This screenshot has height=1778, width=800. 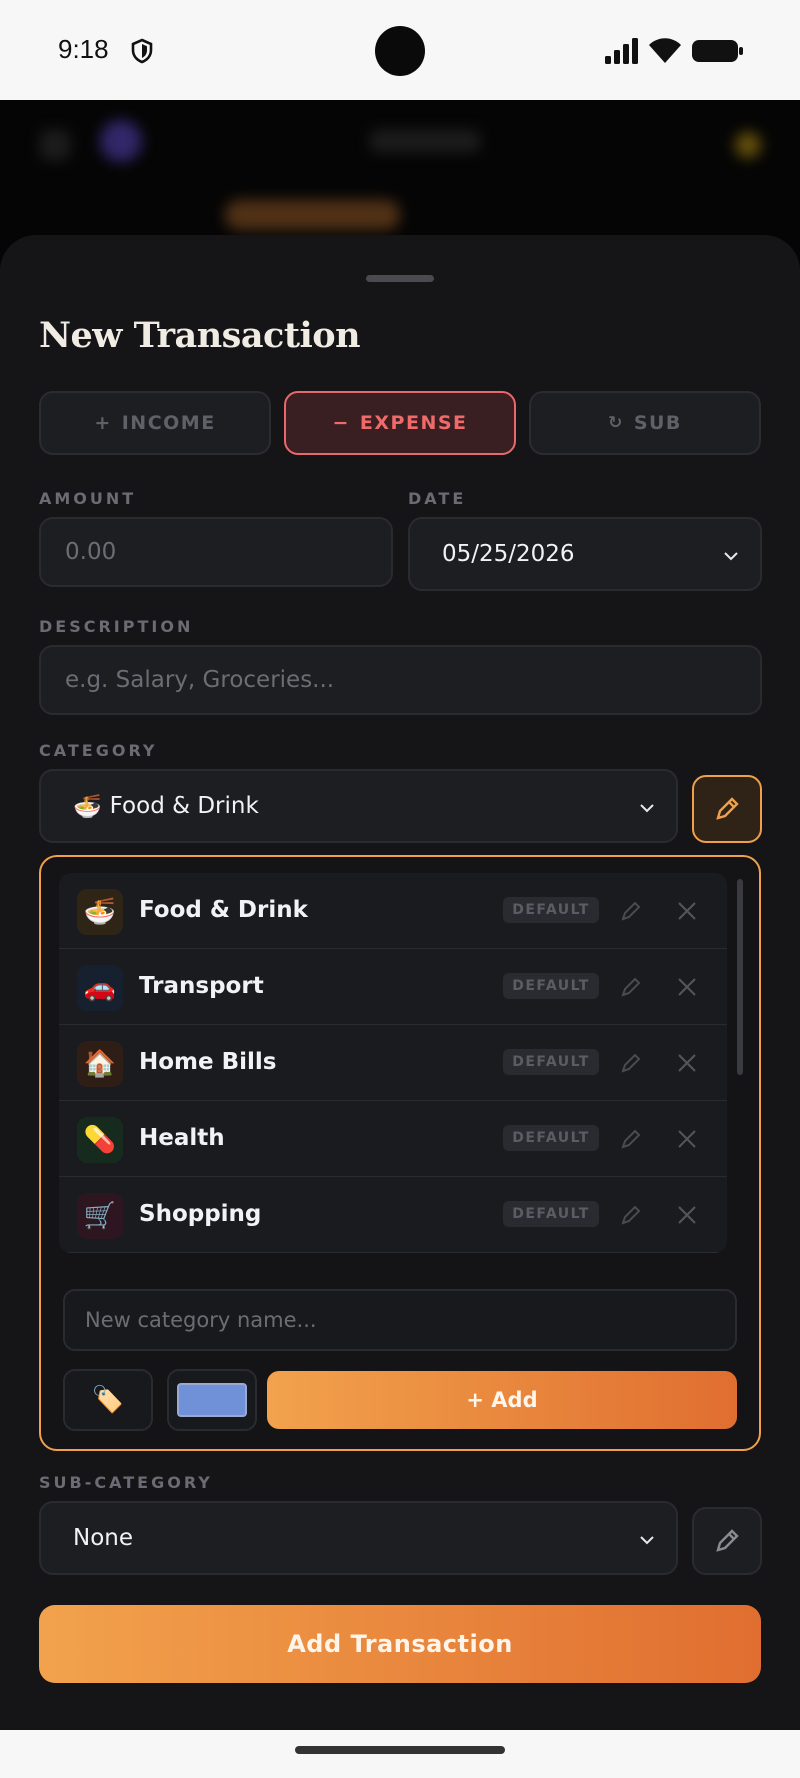 I want to click on category-icon-picker-button: 🏷️, so click(x=108, y=1400).